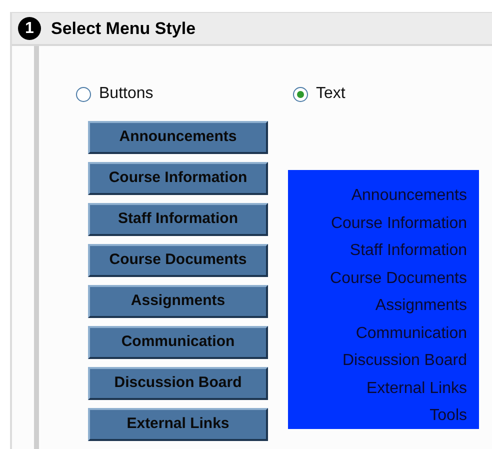 This screenshot has height=449, width=492. What do you see at coordinates (126, 94) in the screenshot?
I see `option-label: Buttons` at bounding box center [126, 94].